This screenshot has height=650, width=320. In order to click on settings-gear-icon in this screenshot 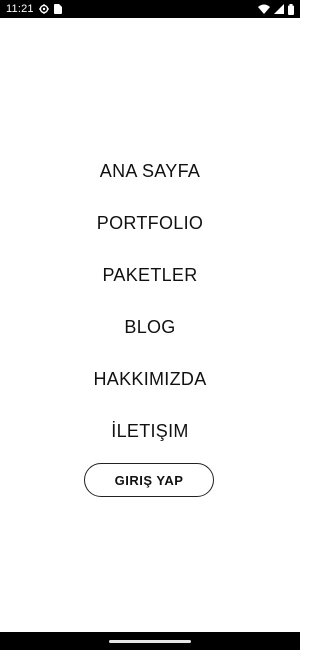, I will do `click(43, 9)`.